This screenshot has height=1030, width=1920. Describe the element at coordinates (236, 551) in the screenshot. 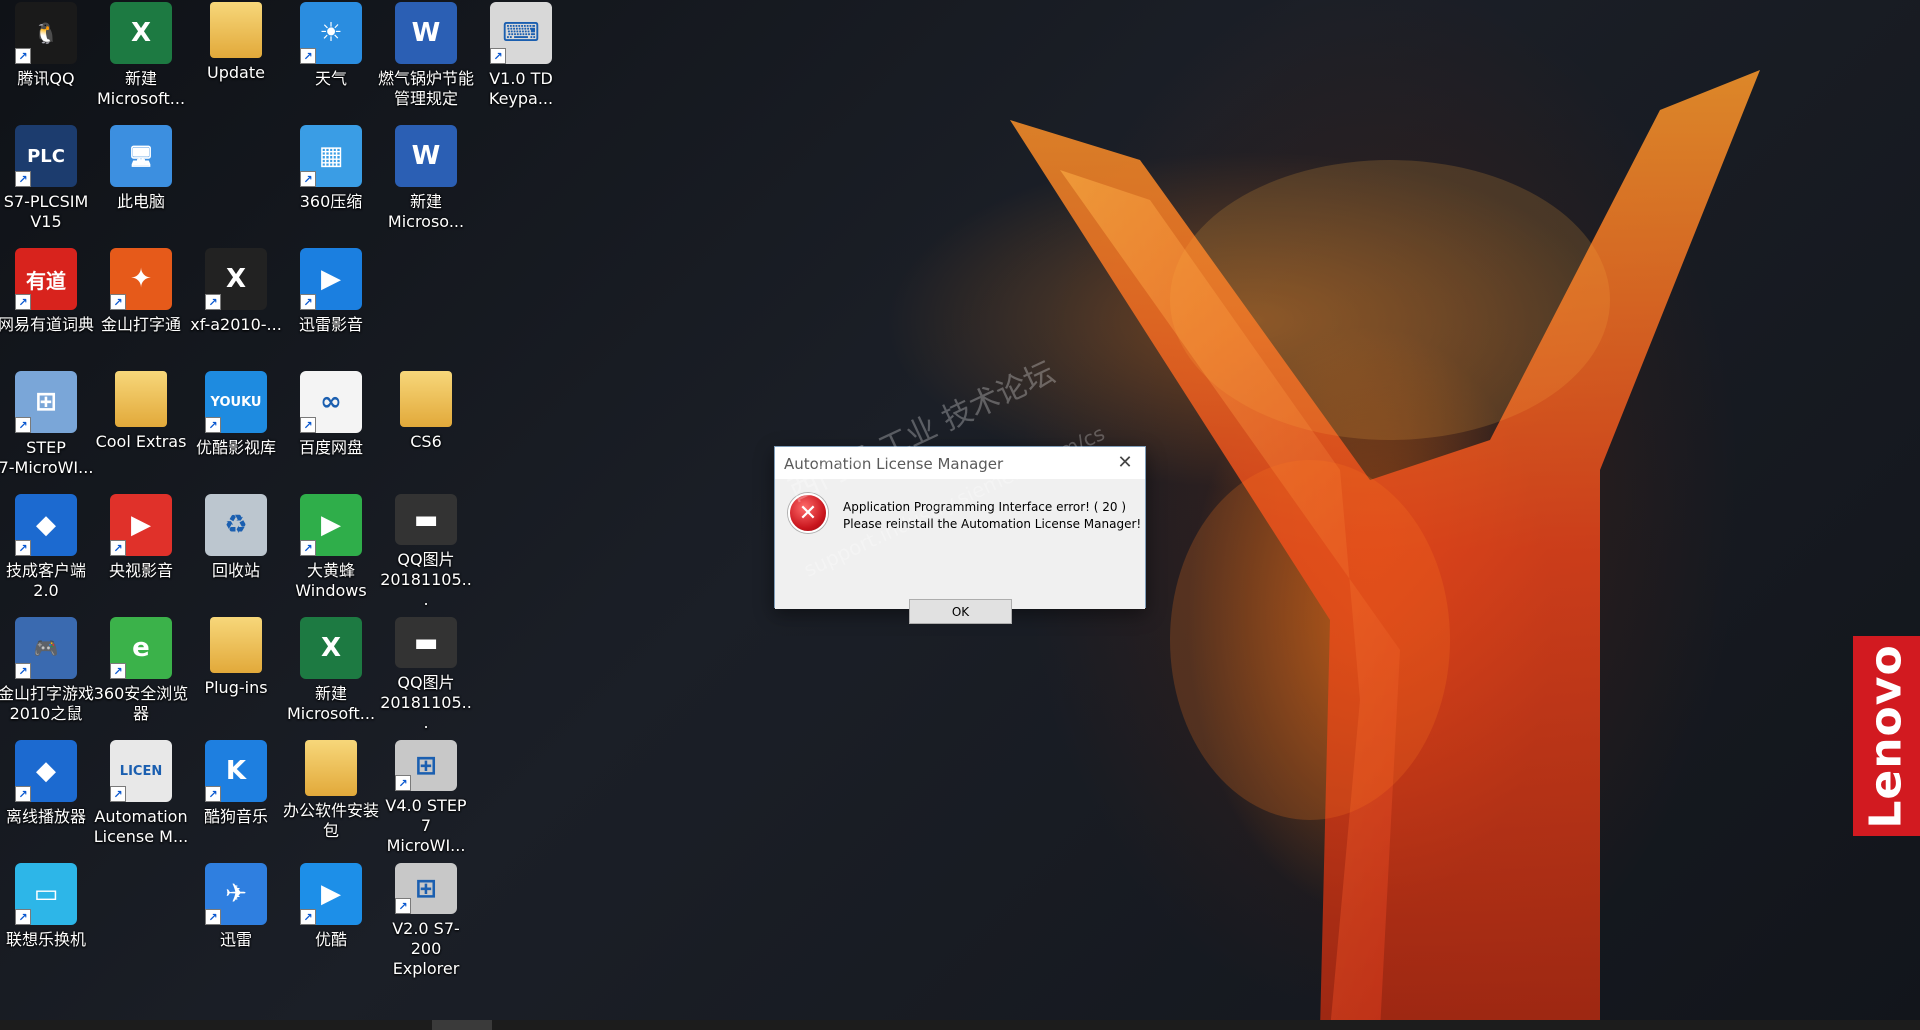

I see `desktop-icon: ♻ 回收站` at that location.